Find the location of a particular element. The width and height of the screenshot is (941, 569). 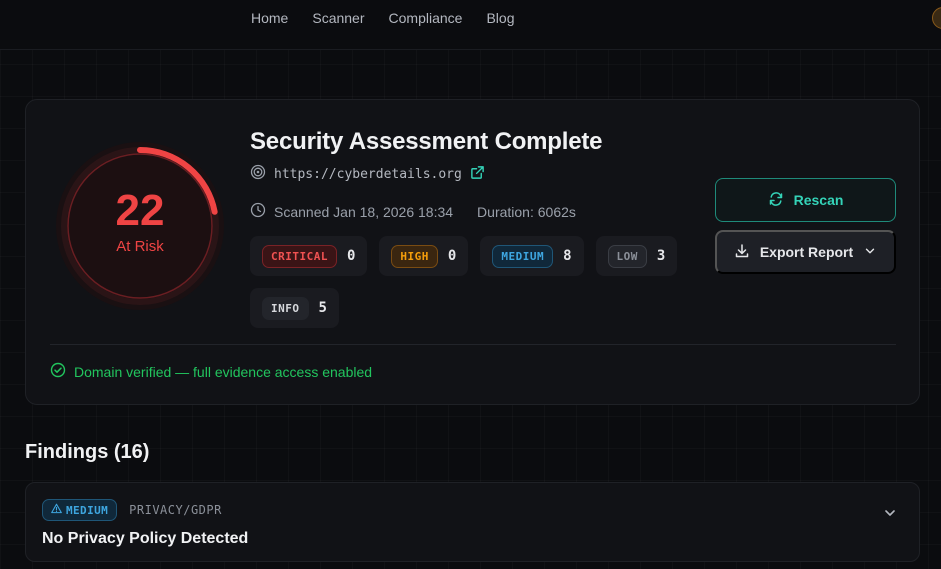

findings-heading: Findings (16) is located at coordinates (87, 452).